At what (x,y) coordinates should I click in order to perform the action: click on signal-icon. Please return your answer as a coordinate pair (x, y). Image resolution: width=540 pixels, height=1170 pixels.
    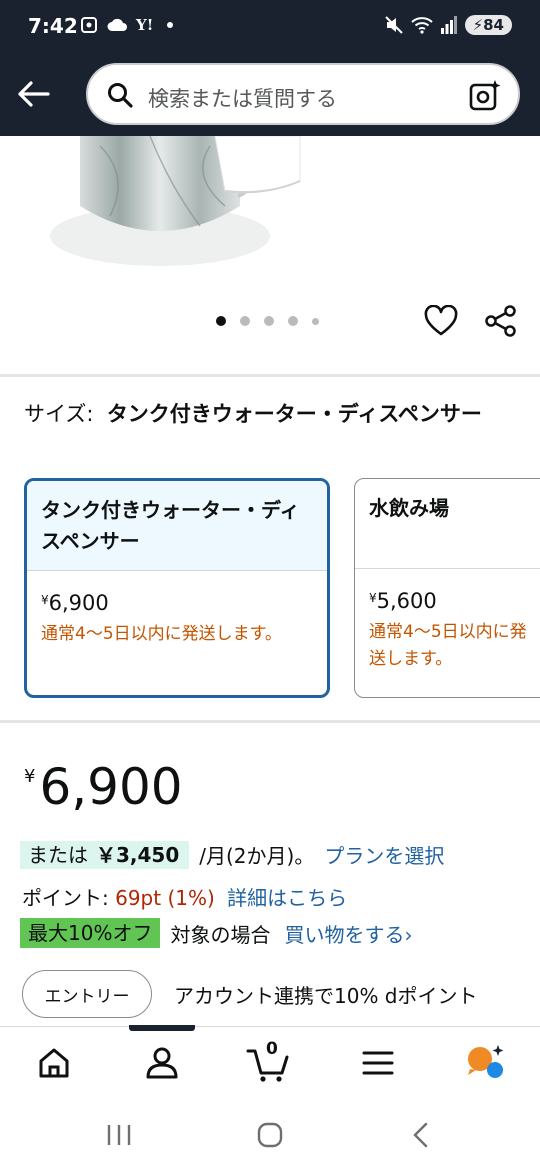
    Looking at the image, I should click on (448, 25).